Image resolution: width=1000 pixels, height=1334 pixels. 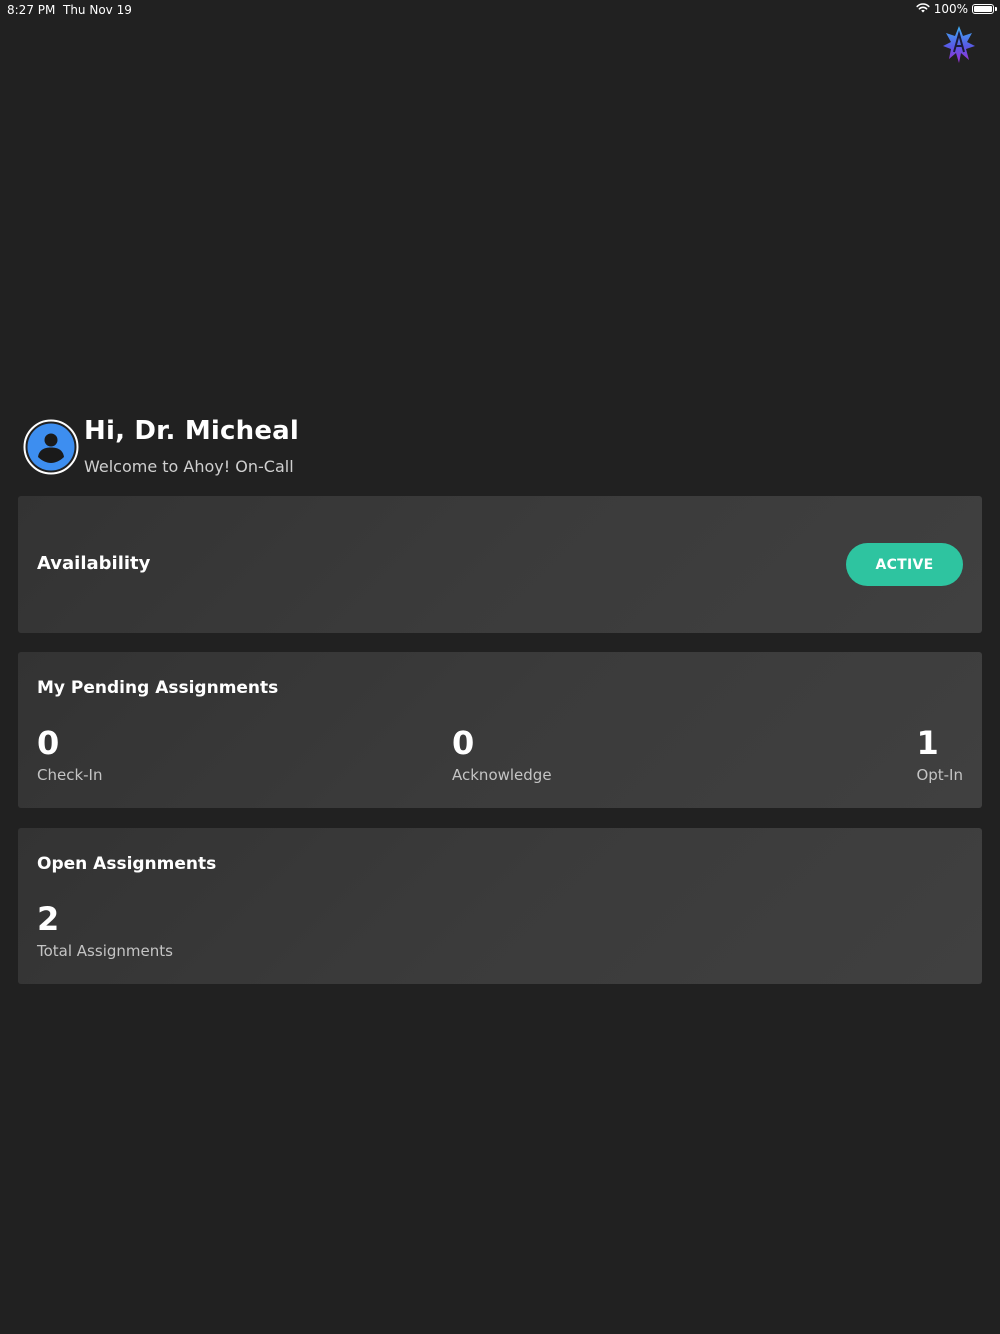 I want to click on optin-count: 1, so click(x=927, y=743).